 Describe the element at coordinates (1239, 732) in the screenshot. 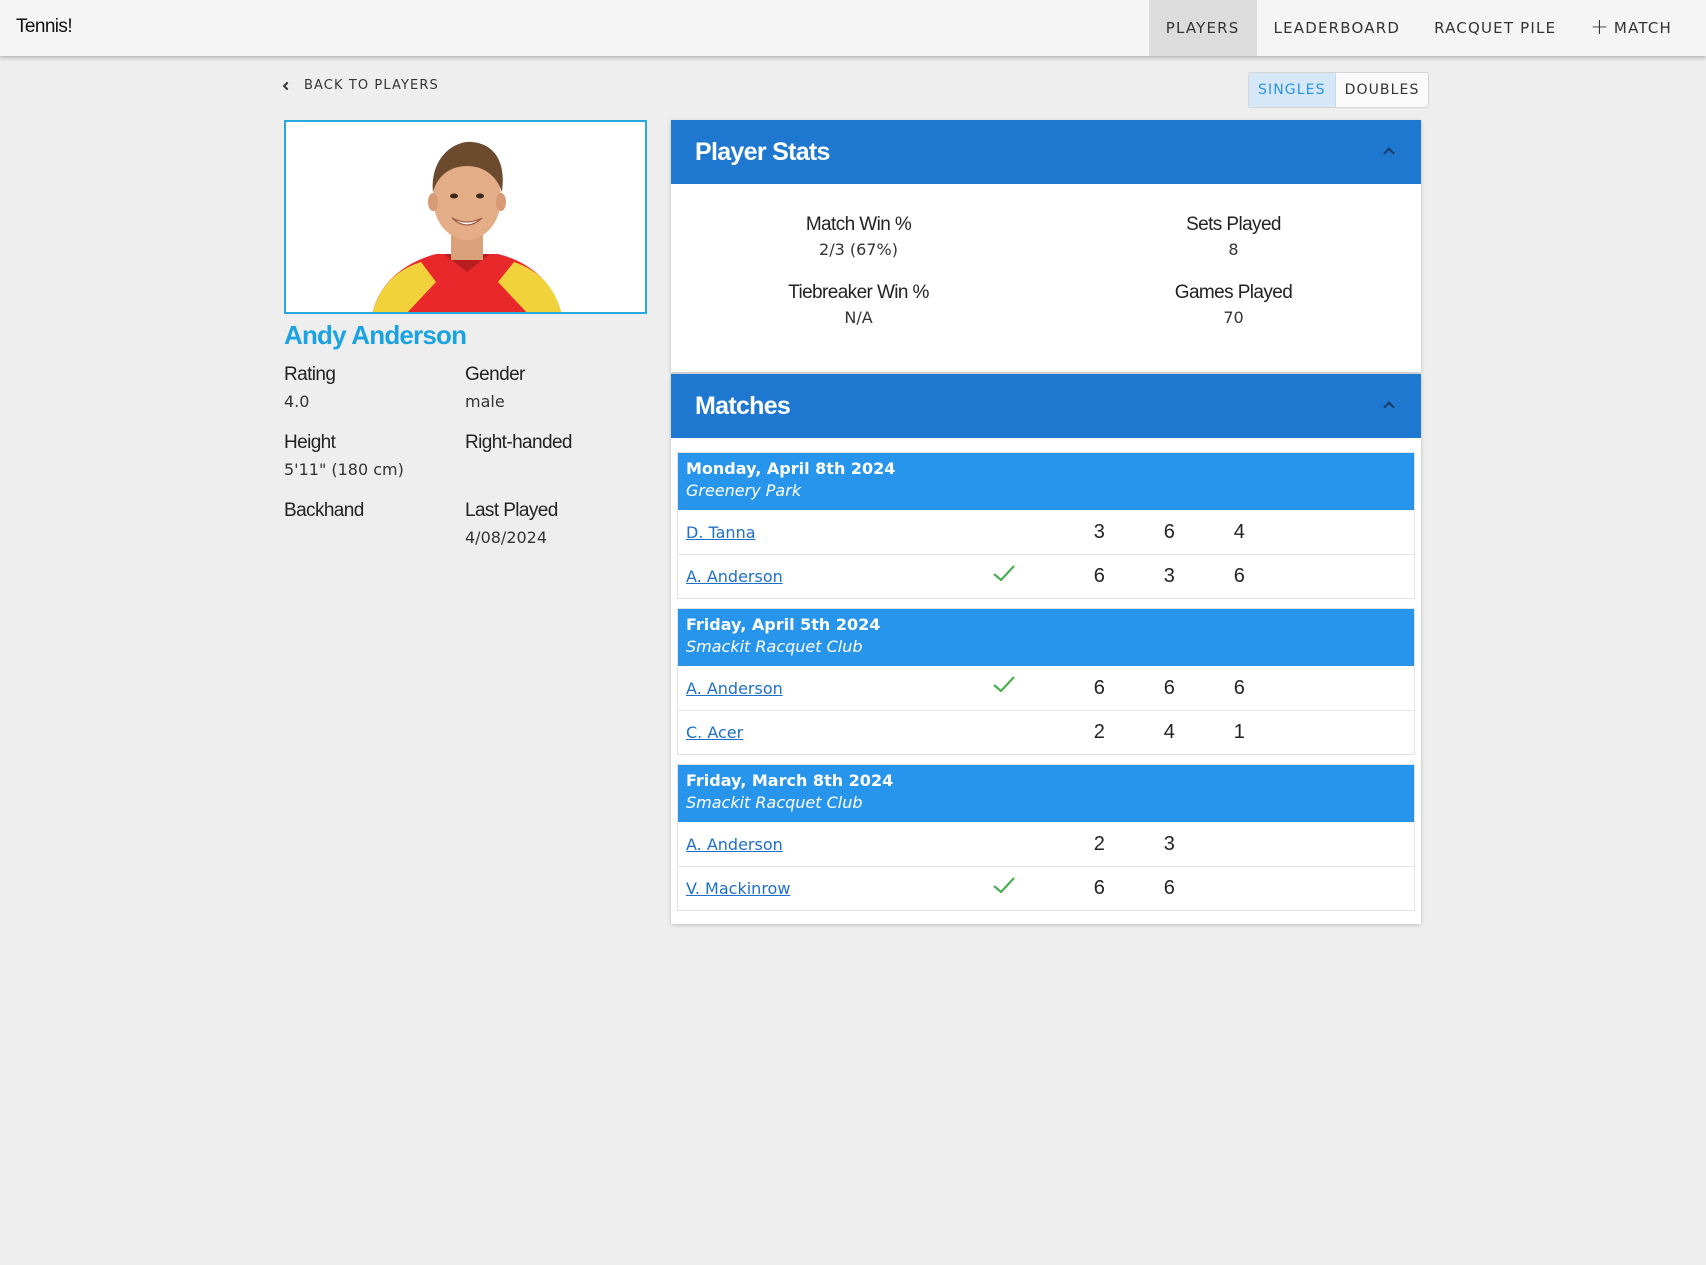

I see `set-score: 1` at that location.